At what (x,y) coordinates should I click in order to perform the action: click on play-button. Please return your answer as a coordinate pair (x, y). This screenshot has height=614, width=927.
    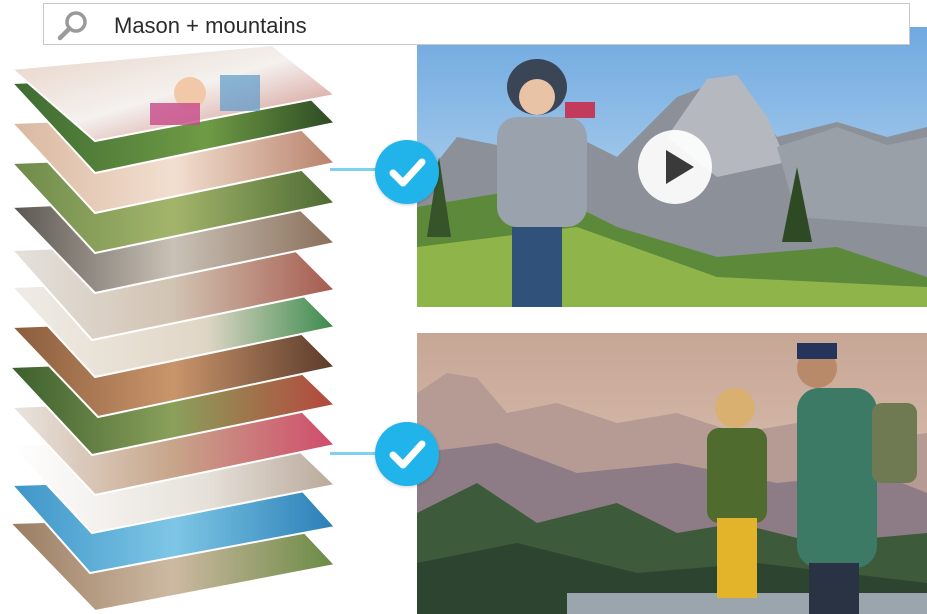
    Looking at the image, I should click on (675, 167).